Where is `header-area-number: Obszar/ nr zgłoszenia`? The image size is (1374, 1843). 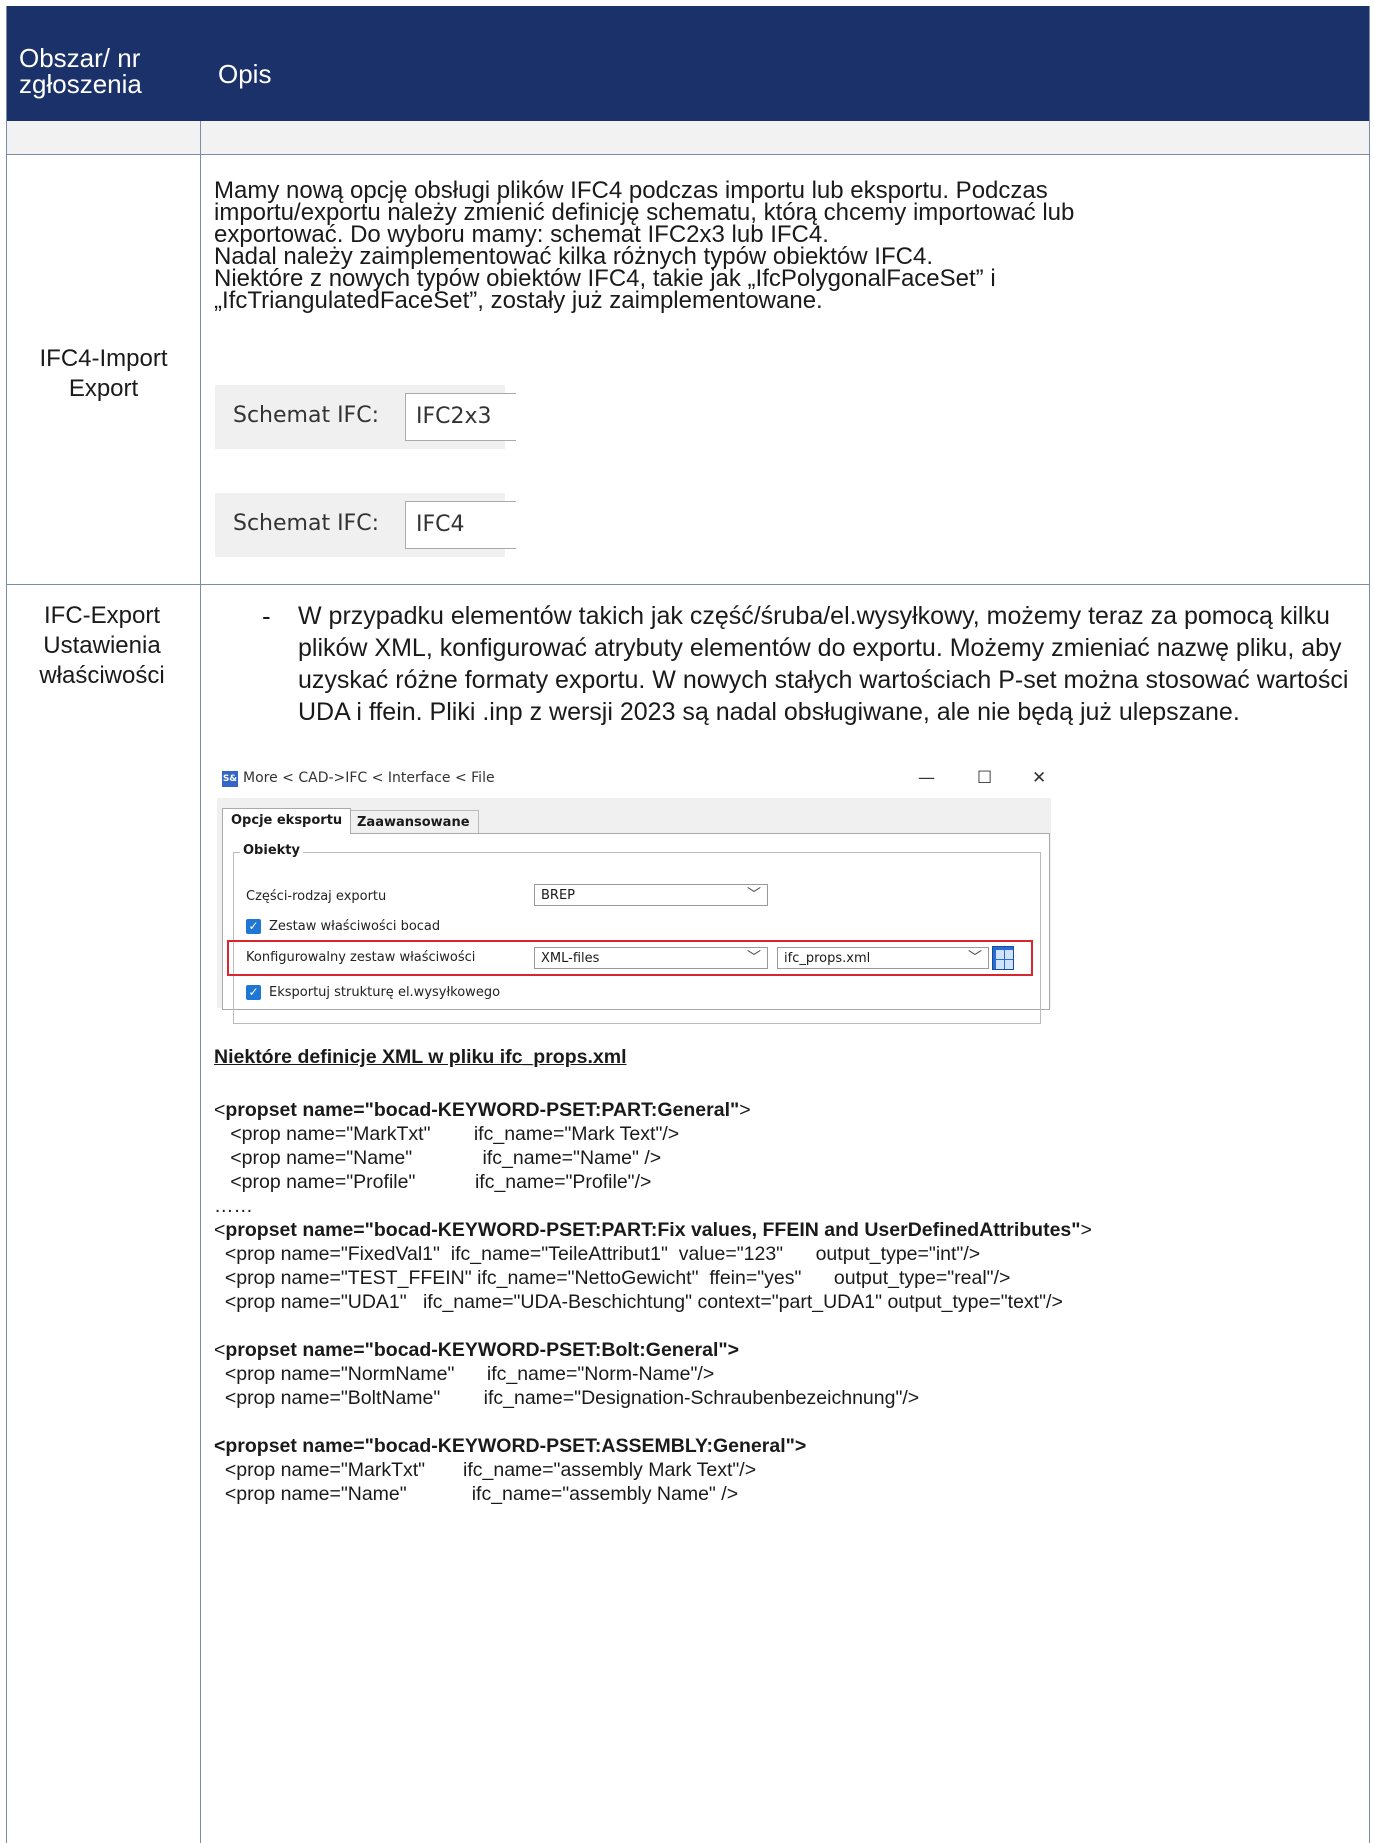 header-area-number: Obszar/ nr zgłoszenia is located at coordinates (80, 71).